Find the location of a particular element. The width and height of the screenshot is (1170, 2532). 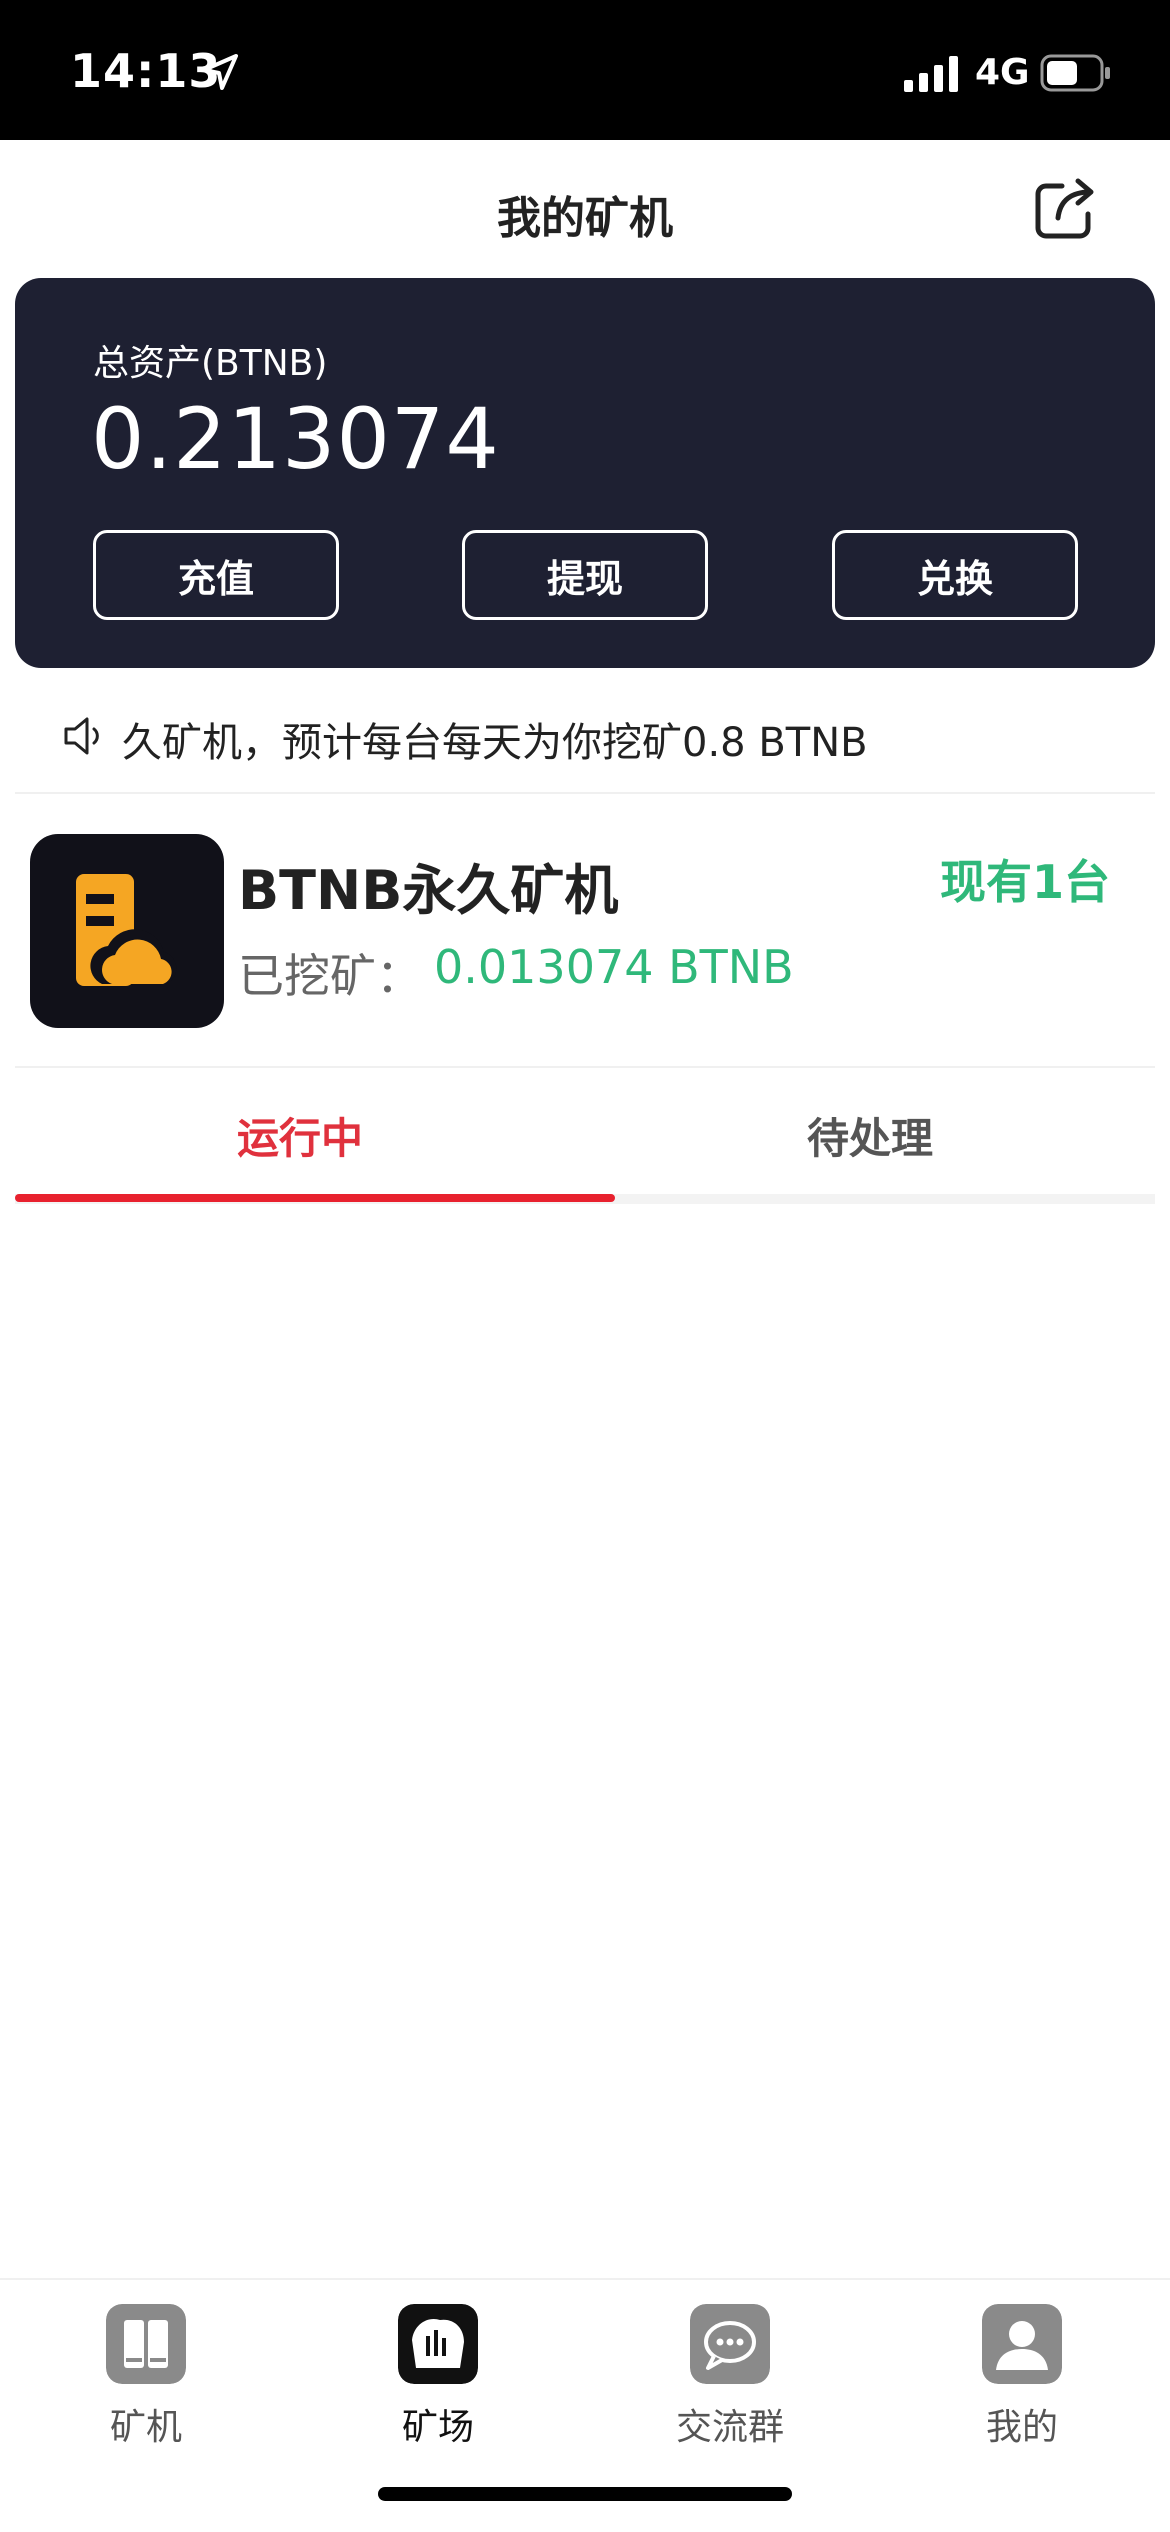

total-assets-value: 0.213074 is located at coordinates (295, 439).